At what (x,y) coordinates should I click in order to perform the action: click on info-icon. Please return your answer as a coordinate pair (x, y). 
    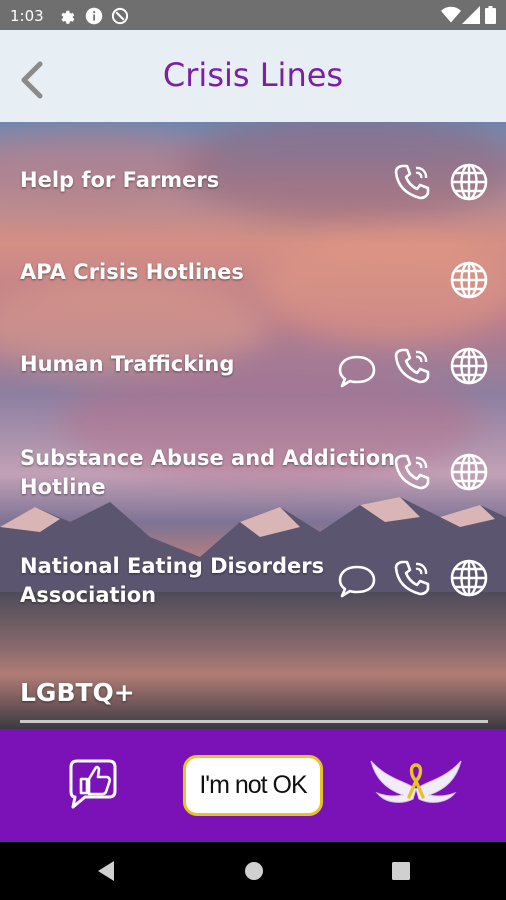
    Looking at the image, I should click on (94, 16).